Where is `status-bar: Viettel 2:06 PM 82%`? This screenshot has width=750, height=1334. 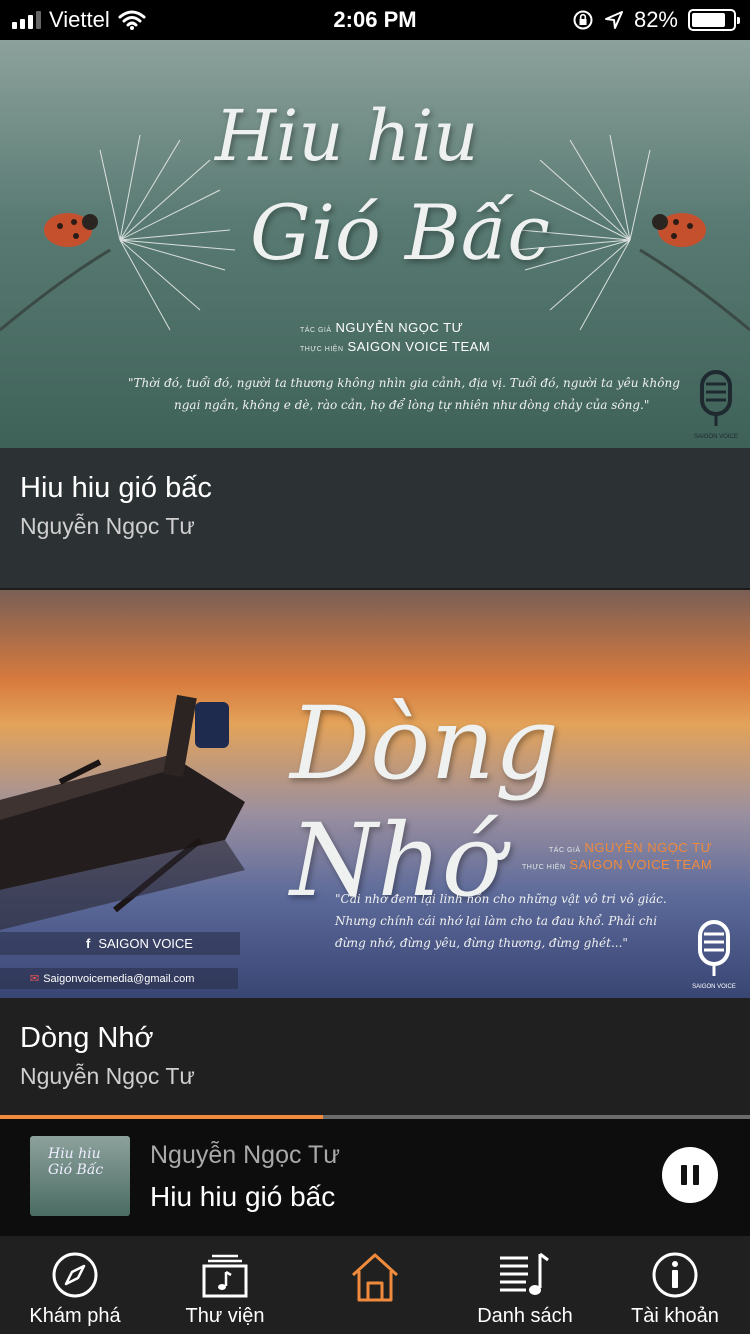
status-bar: Viettel 2:06 PM 82% is located at coordinates (375, 20).